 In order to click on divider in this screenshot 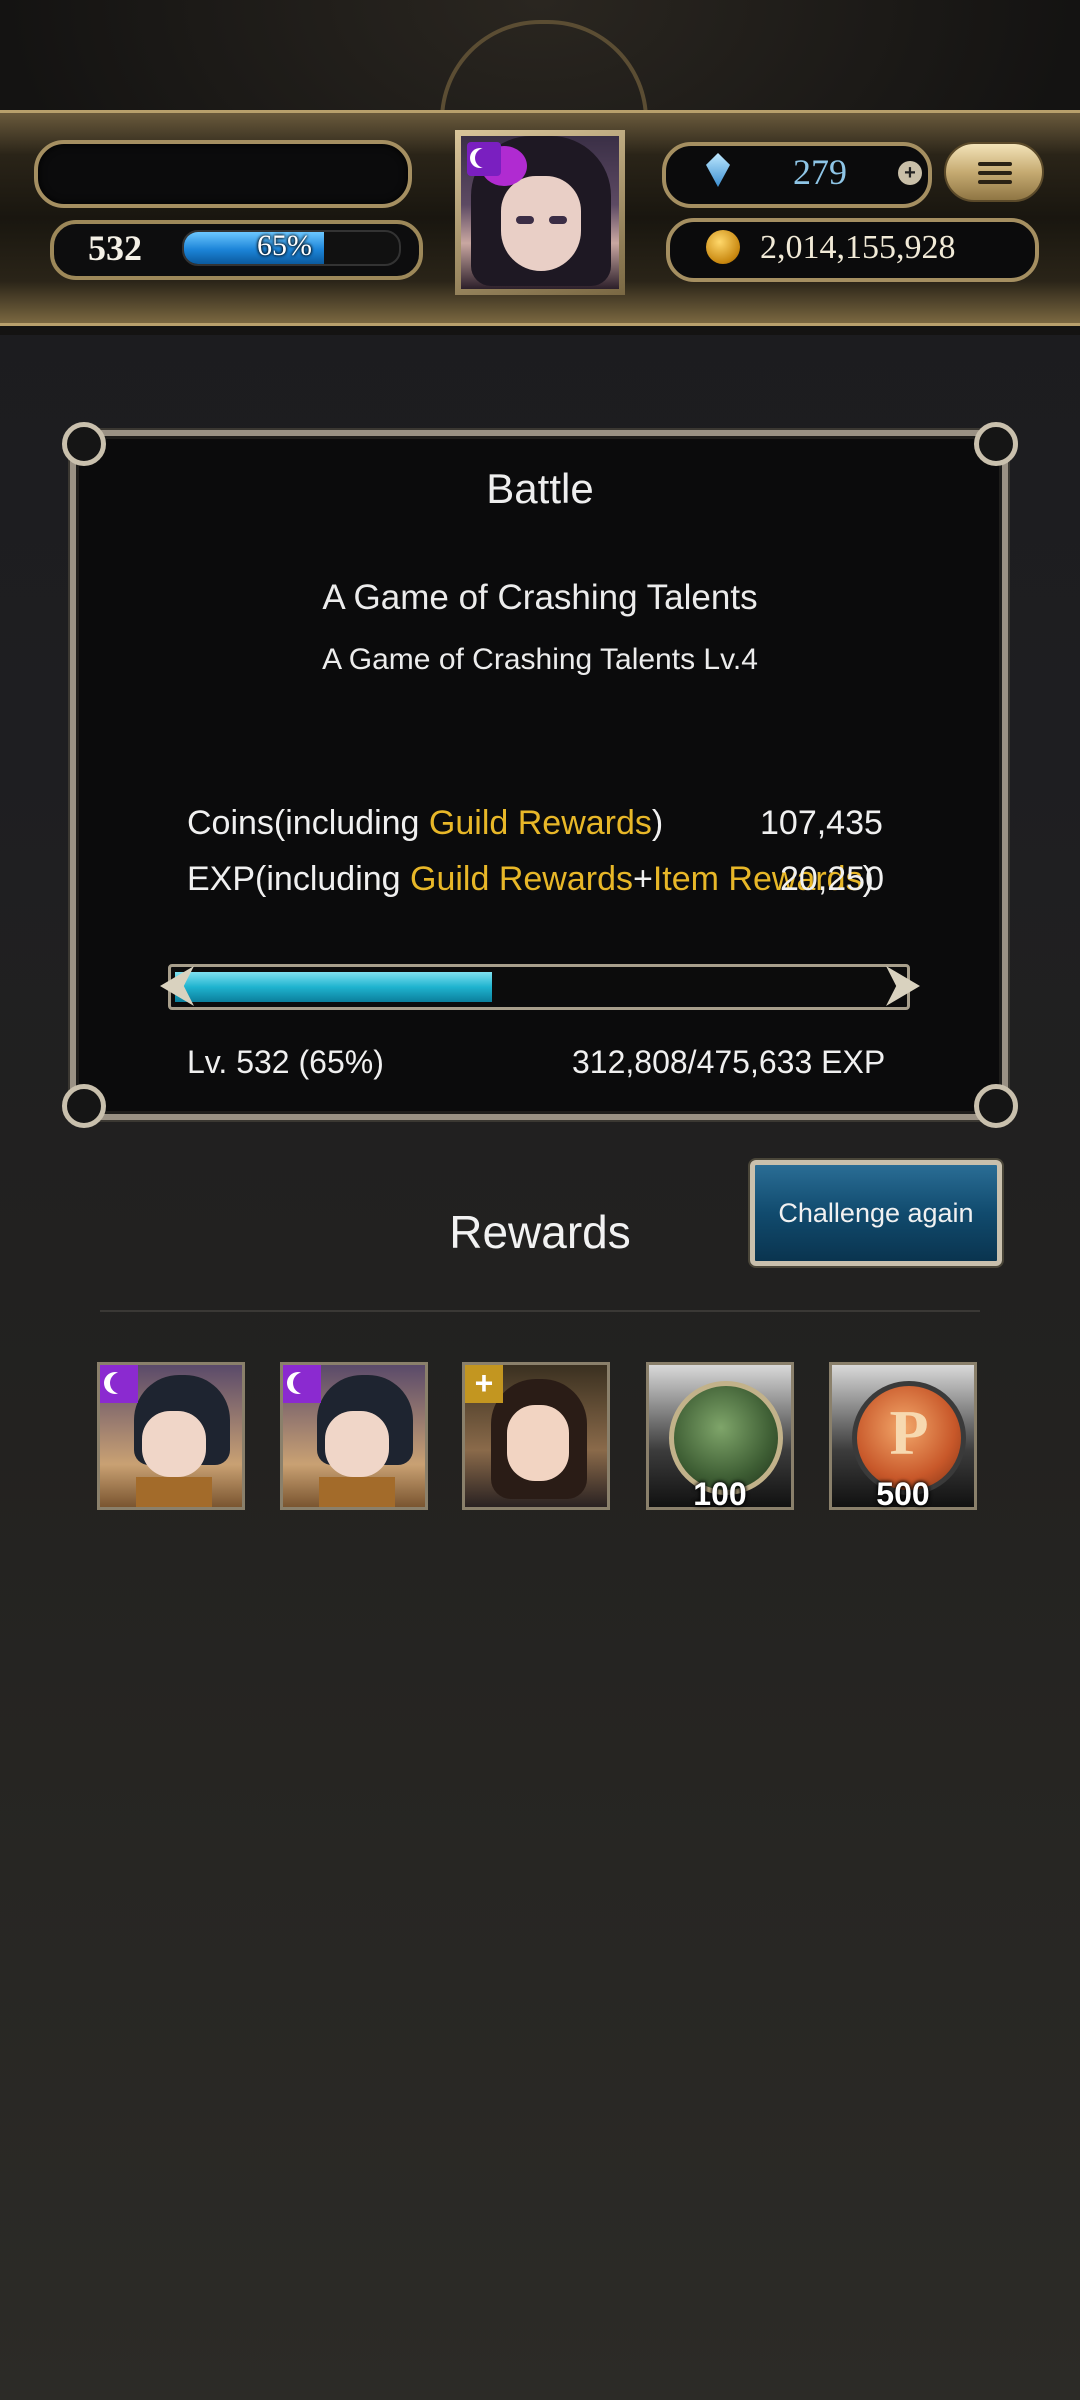, I will do `click(540, 1311)`.